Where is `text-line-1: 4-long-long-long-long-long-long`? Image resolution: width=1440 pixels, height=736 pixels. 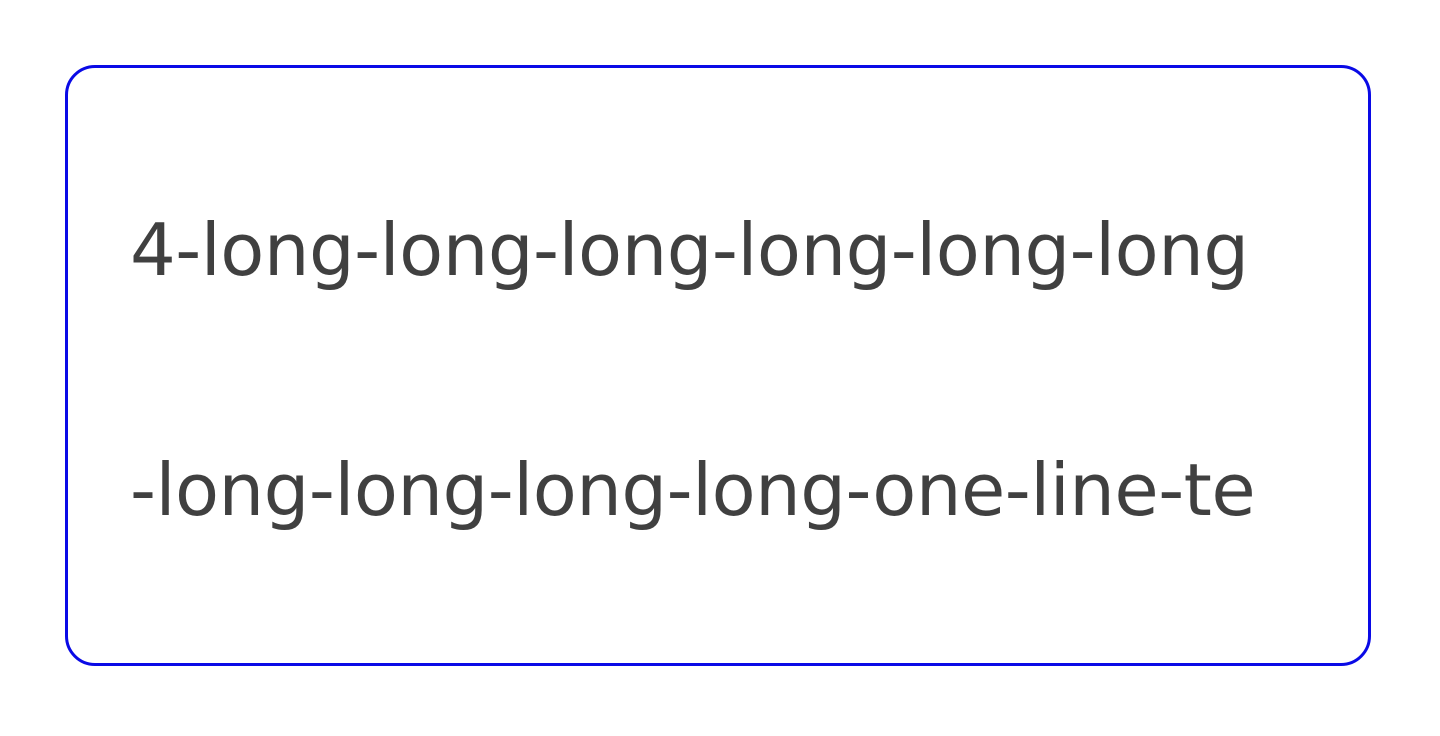 text-line-1: 4-long-long-long-long-long-long is located at coordinates (689, 250).